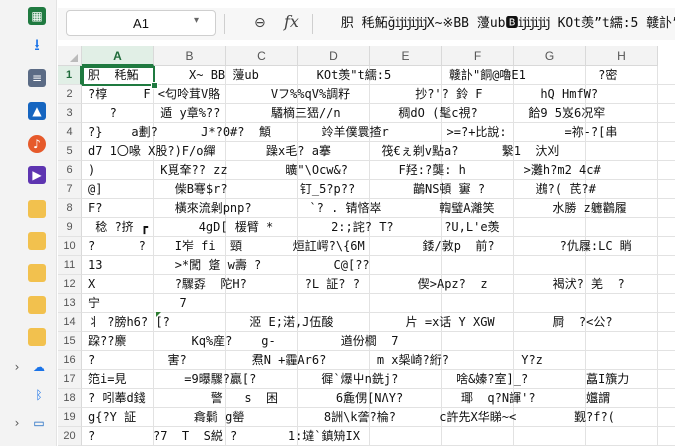 This screenshot has height=446, width=675. Describe the element at coordinates (39, 367) in the screenshot. I see `onedrive-icon: ☁` at that location.